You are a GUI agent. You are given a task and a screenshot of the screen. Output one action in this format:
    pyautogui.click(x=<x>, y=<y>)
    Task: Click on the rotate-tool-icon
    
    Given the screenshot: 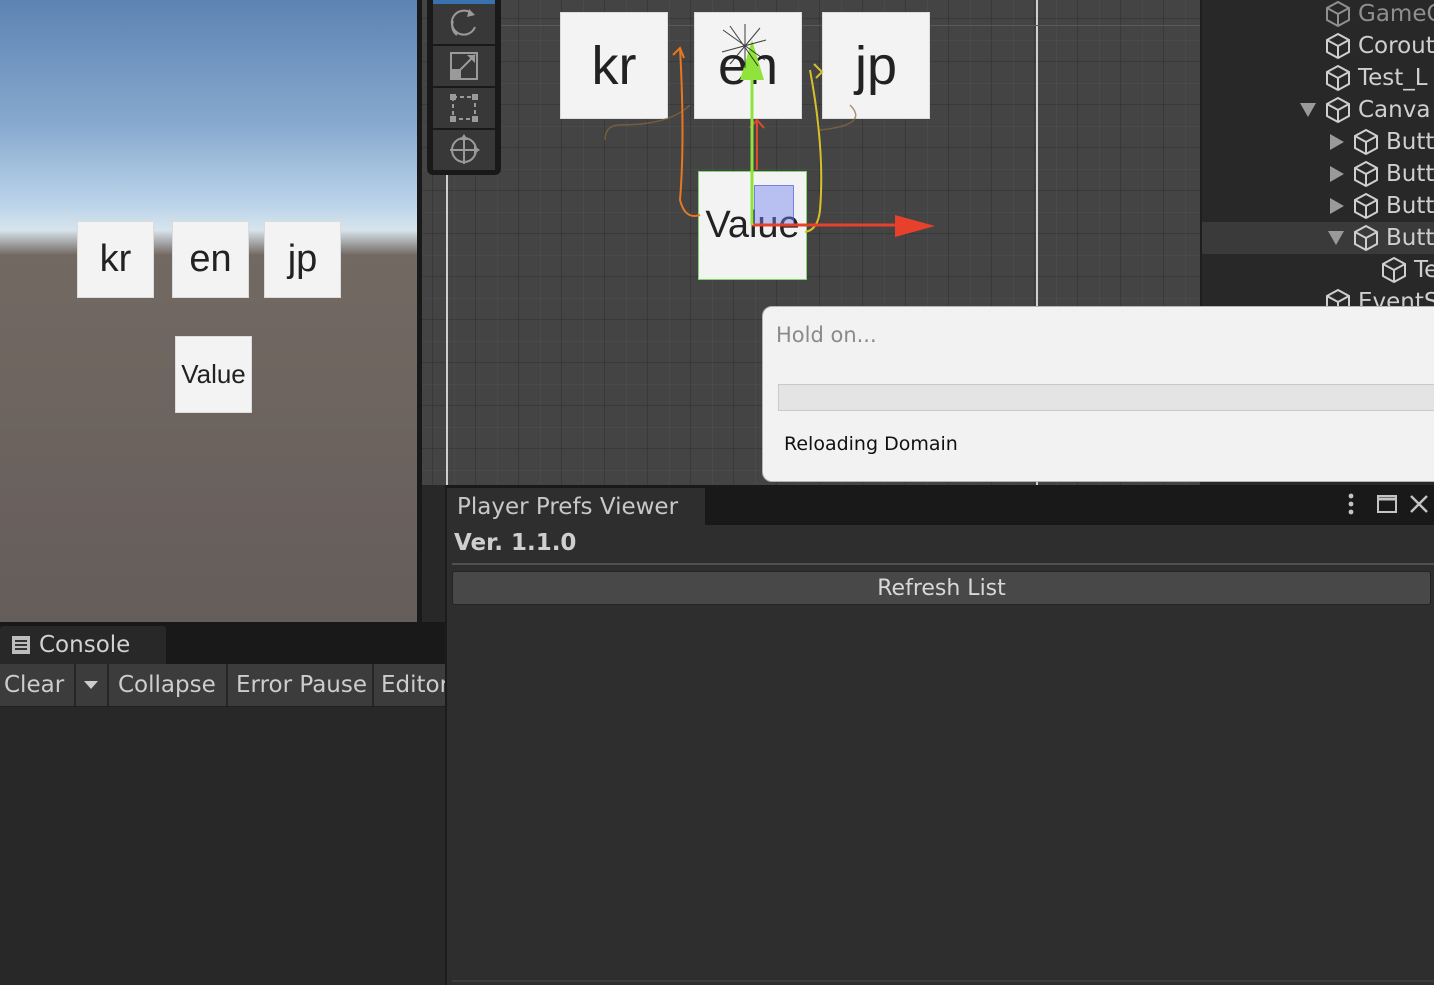 What is the action you would take?
    pyautogui.click(x=463, y=22)
    